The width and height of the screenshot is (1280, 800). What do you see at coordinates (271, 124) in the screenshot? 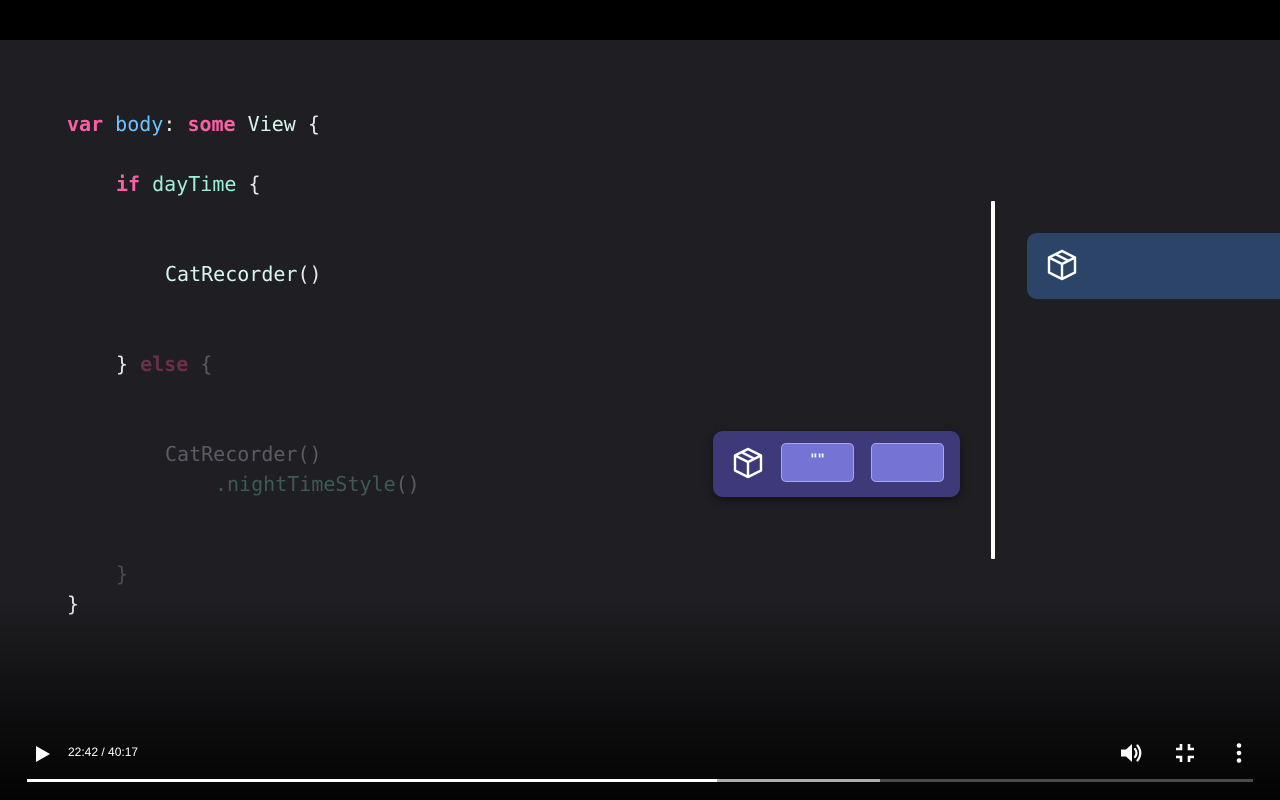
I see `code-token: View` at bounding box center [271, 124].